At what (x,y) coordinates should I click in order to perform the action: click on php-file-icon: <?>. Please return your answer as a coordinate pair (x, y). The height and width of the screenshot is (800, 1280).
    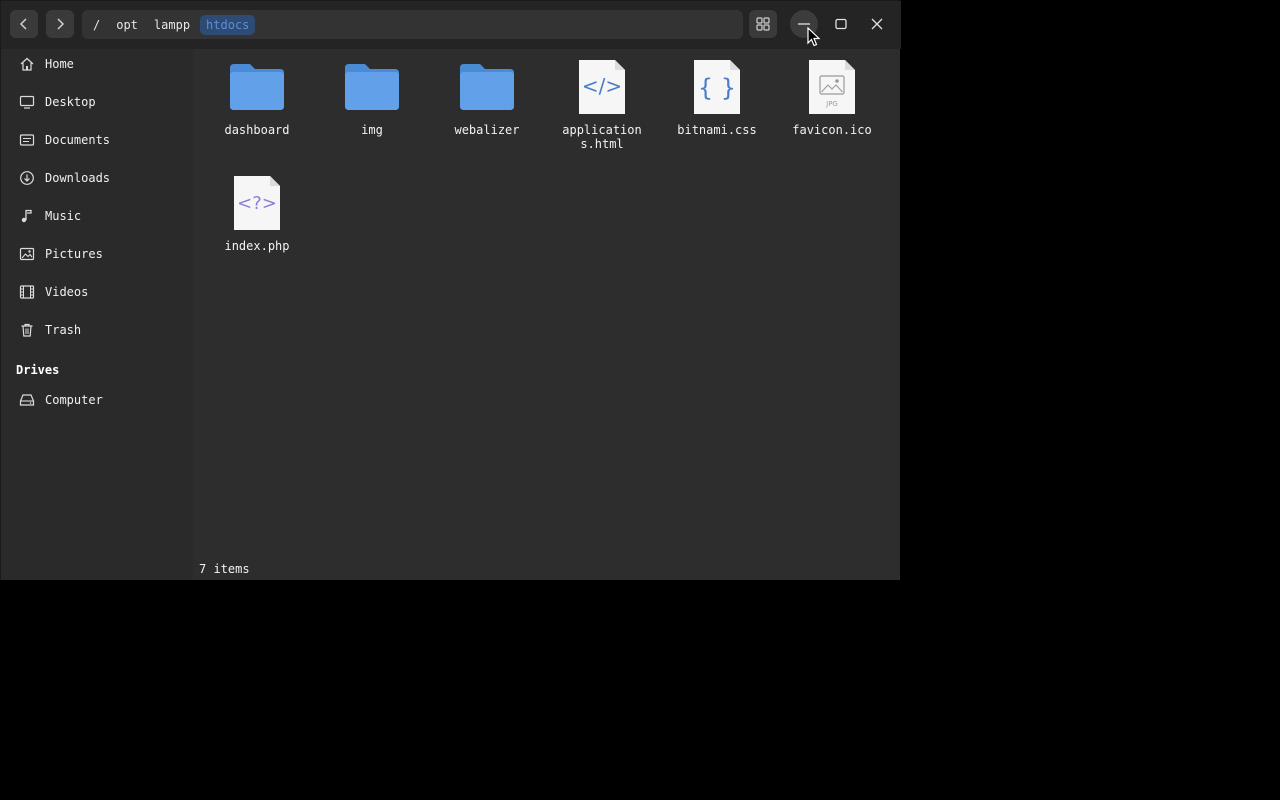
    Looking at the image, I should click on (257, 203).